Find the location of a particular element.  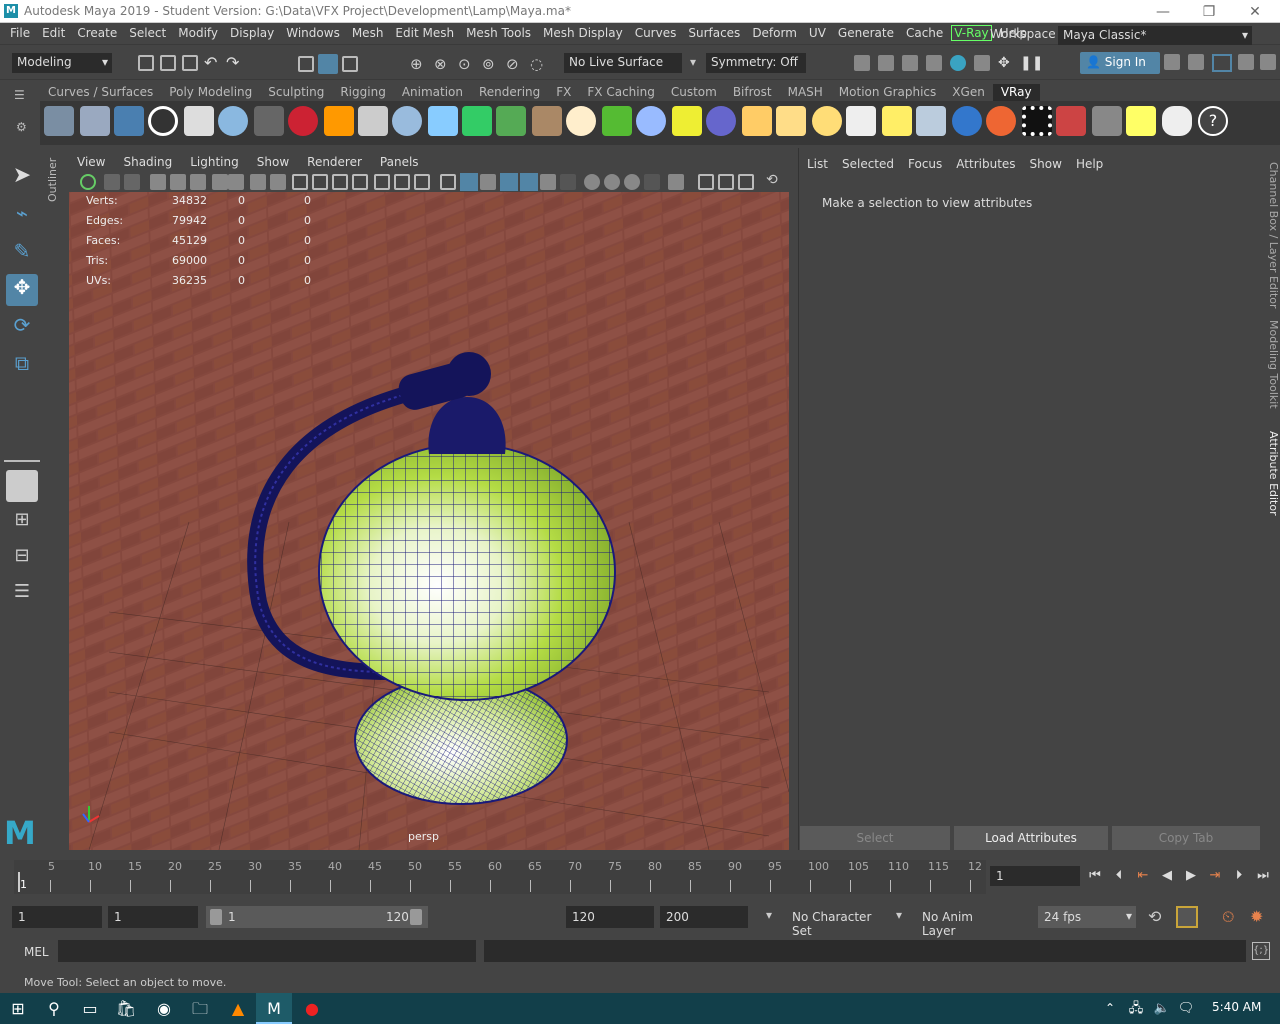

vray-plane-icon is located at coordinates (373, 121).